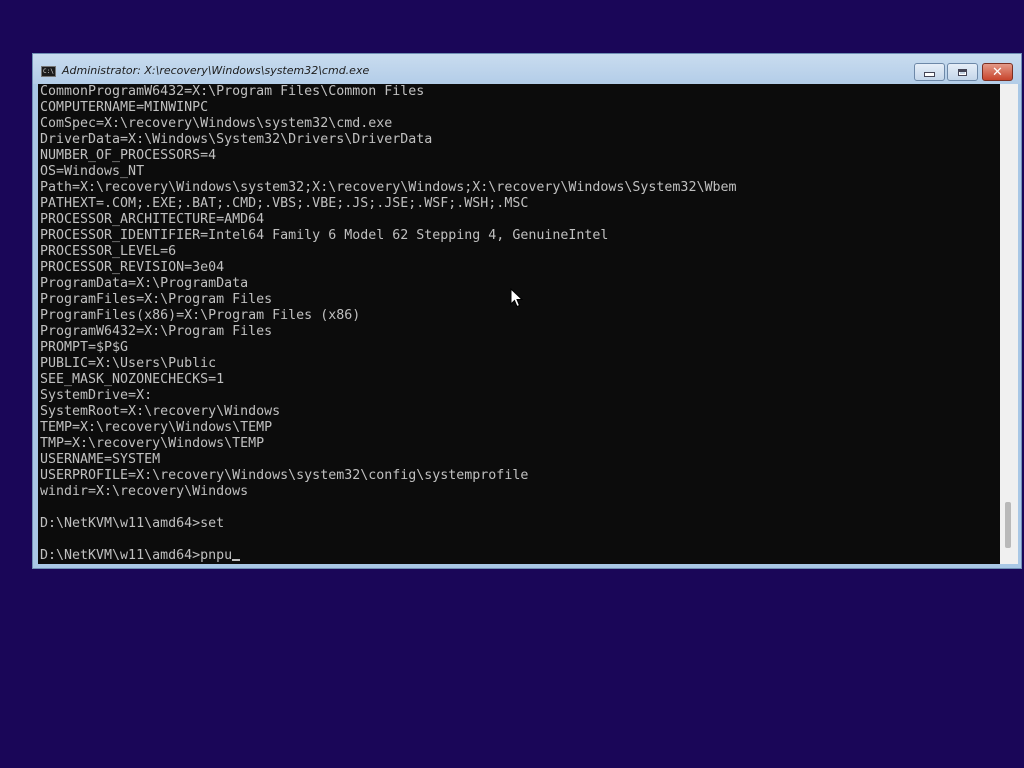 The image size is (1024, 768). What do you see at coordinates (388, 108) in the screenshot?
I see `console-line: COMPUTERNAME=MINWINPC` at bounding box center [388, 108].